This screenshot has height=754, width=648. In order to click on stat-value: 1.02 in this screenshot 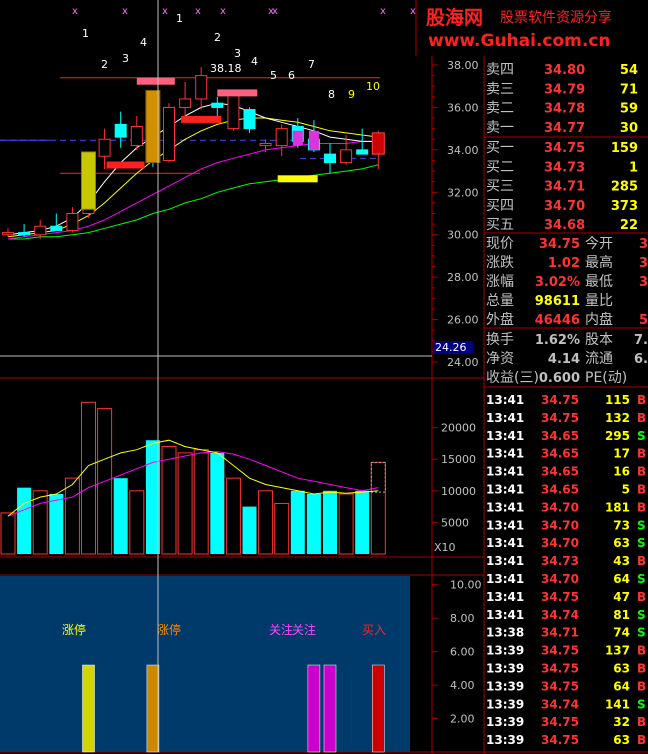, I will do `click(564, 263)`.